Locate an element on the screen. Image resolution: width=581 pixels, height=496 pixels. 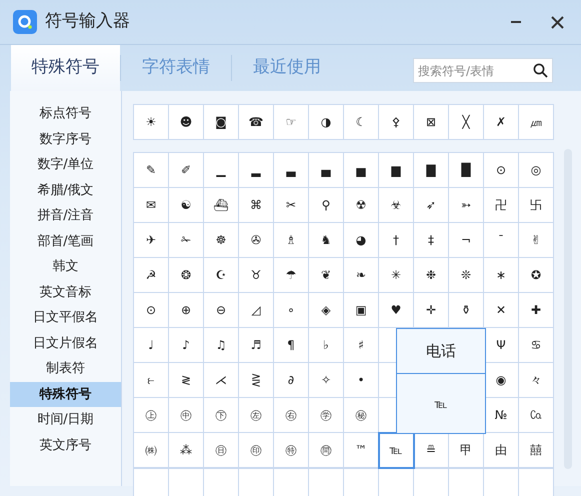
category-item: 时间/日期 is located at coordinates (65, 419).